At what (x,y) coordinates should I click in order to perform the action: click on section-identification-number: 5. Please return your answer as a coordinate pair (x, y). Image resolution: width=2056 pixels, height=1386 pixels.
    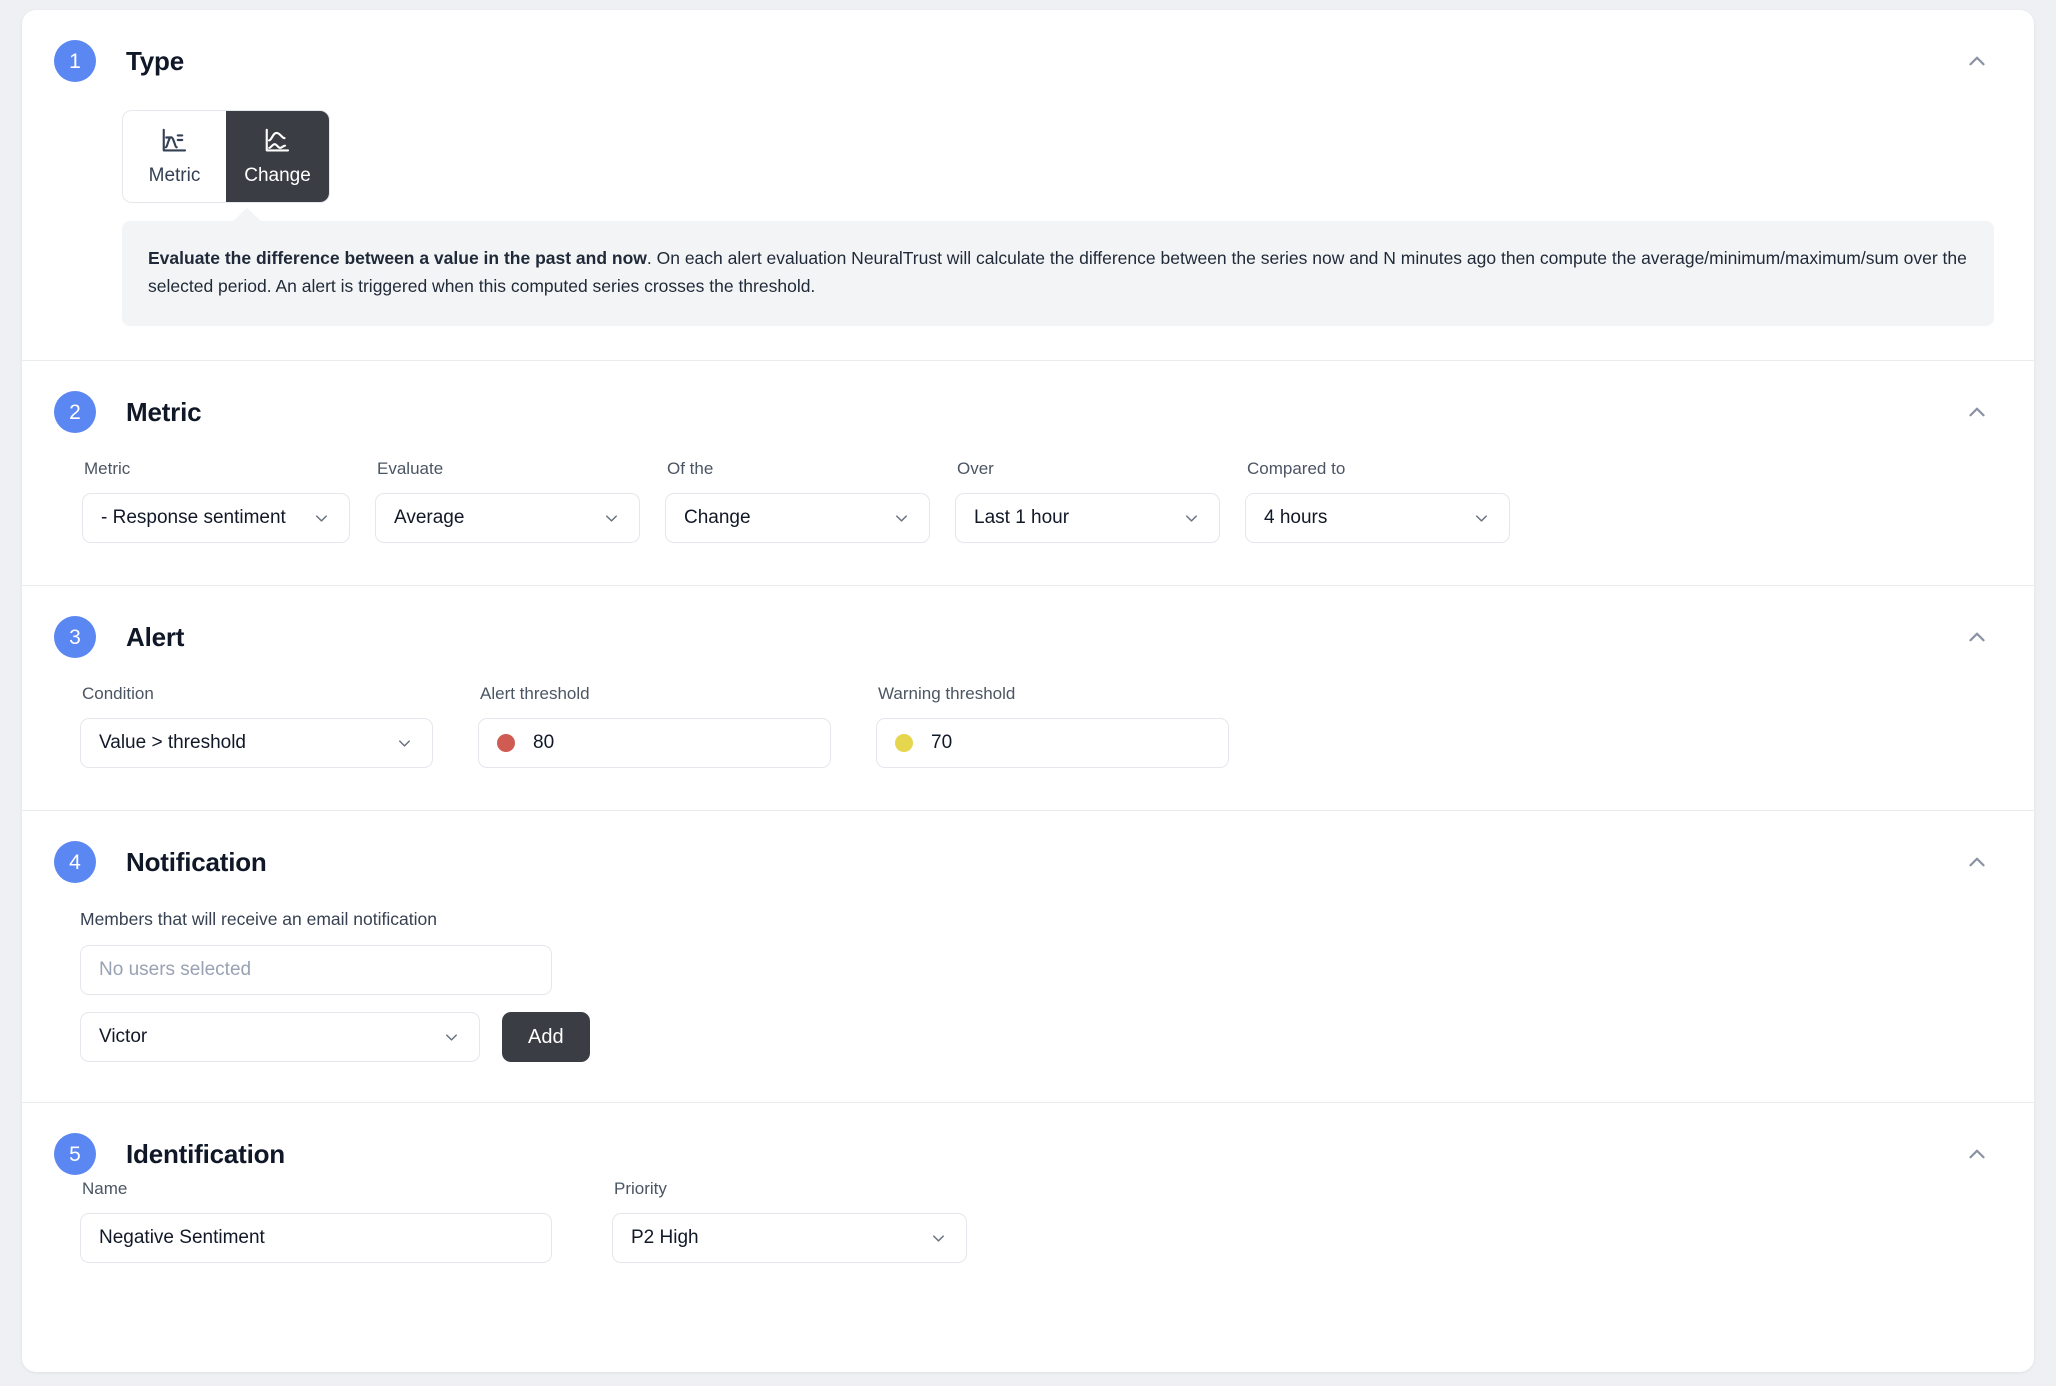
    Looking at the image, I should click on (75, 1154).